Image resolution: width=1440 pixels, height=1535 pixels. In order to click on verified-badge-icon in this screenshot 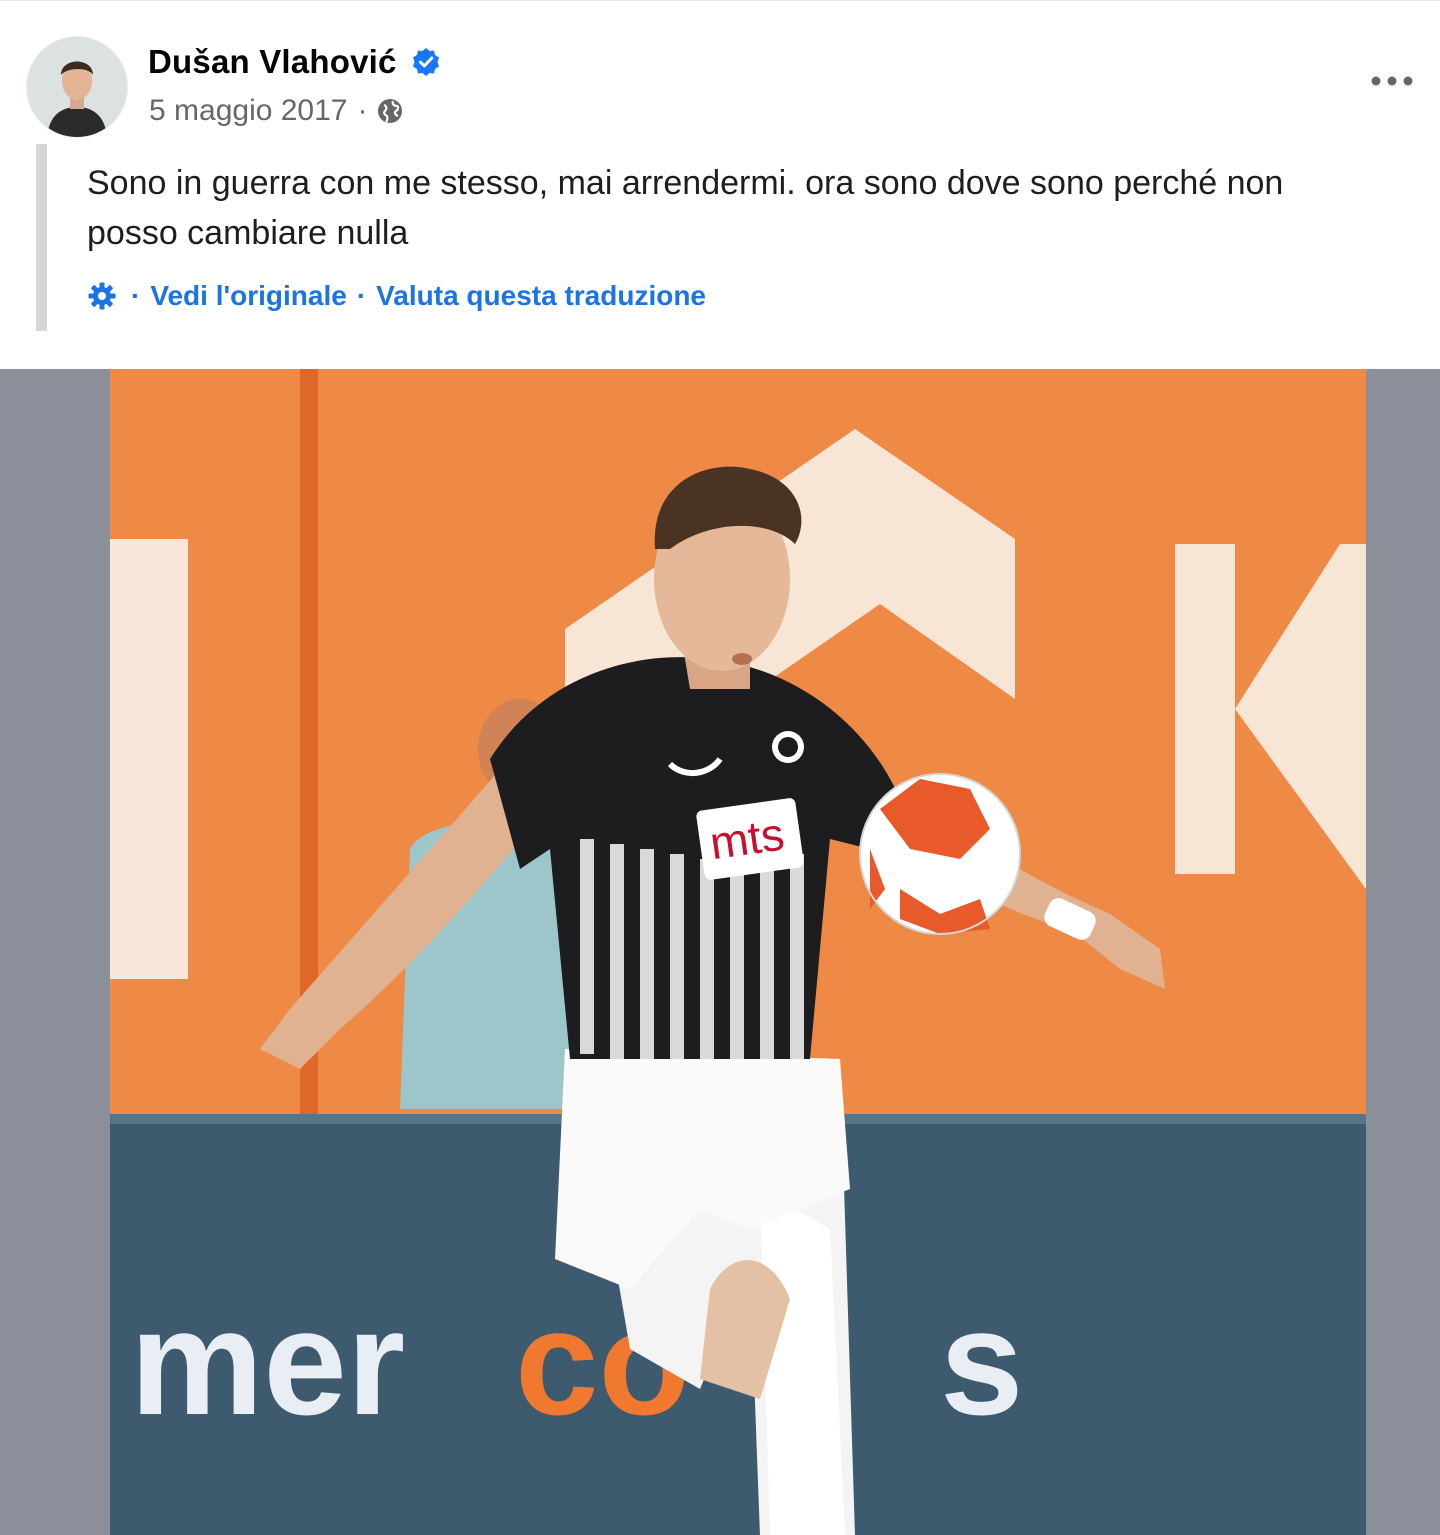, I will do `click(426, 62)`.